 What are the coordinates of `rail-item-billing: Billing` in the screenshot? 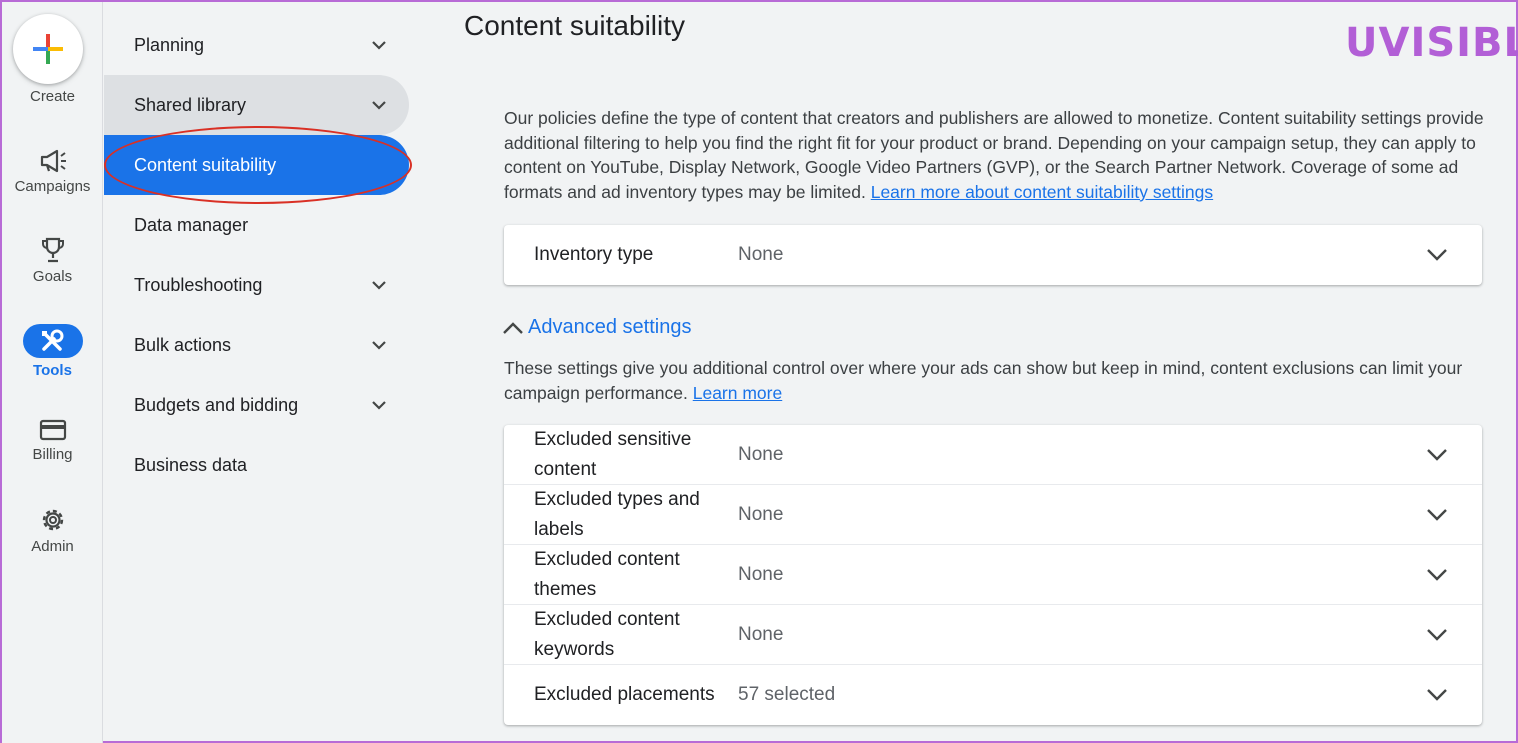 It's located at (52, 440).